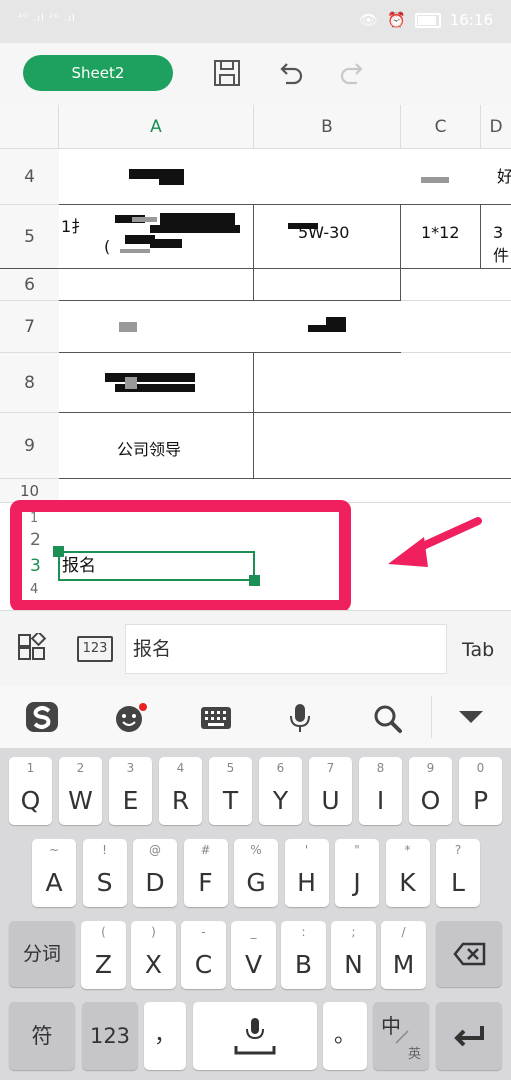 This screenshot has width=511, height=1080. Describe the element at coordinates (407, 873) in the screenshot. I see `key-k: * K` at that location.